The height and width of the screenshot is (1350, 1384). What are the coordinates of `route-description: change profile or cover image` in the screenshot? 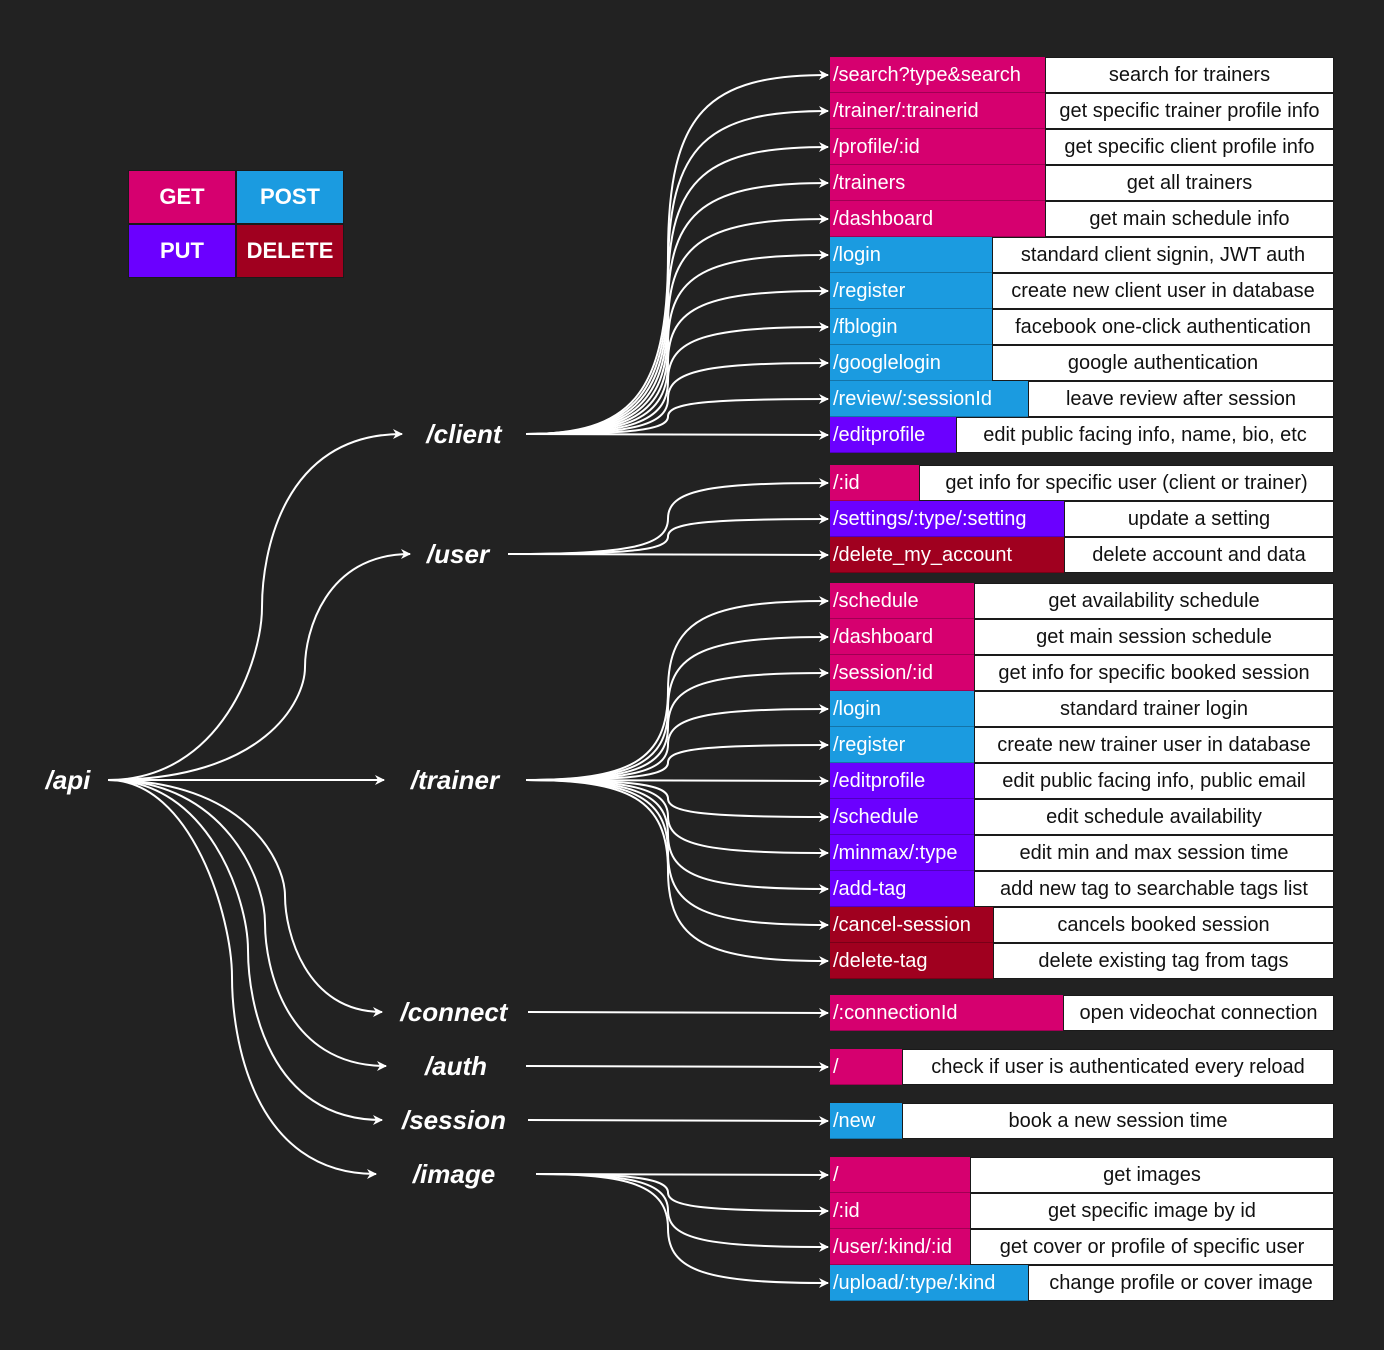 It's located at (1181, 1283).